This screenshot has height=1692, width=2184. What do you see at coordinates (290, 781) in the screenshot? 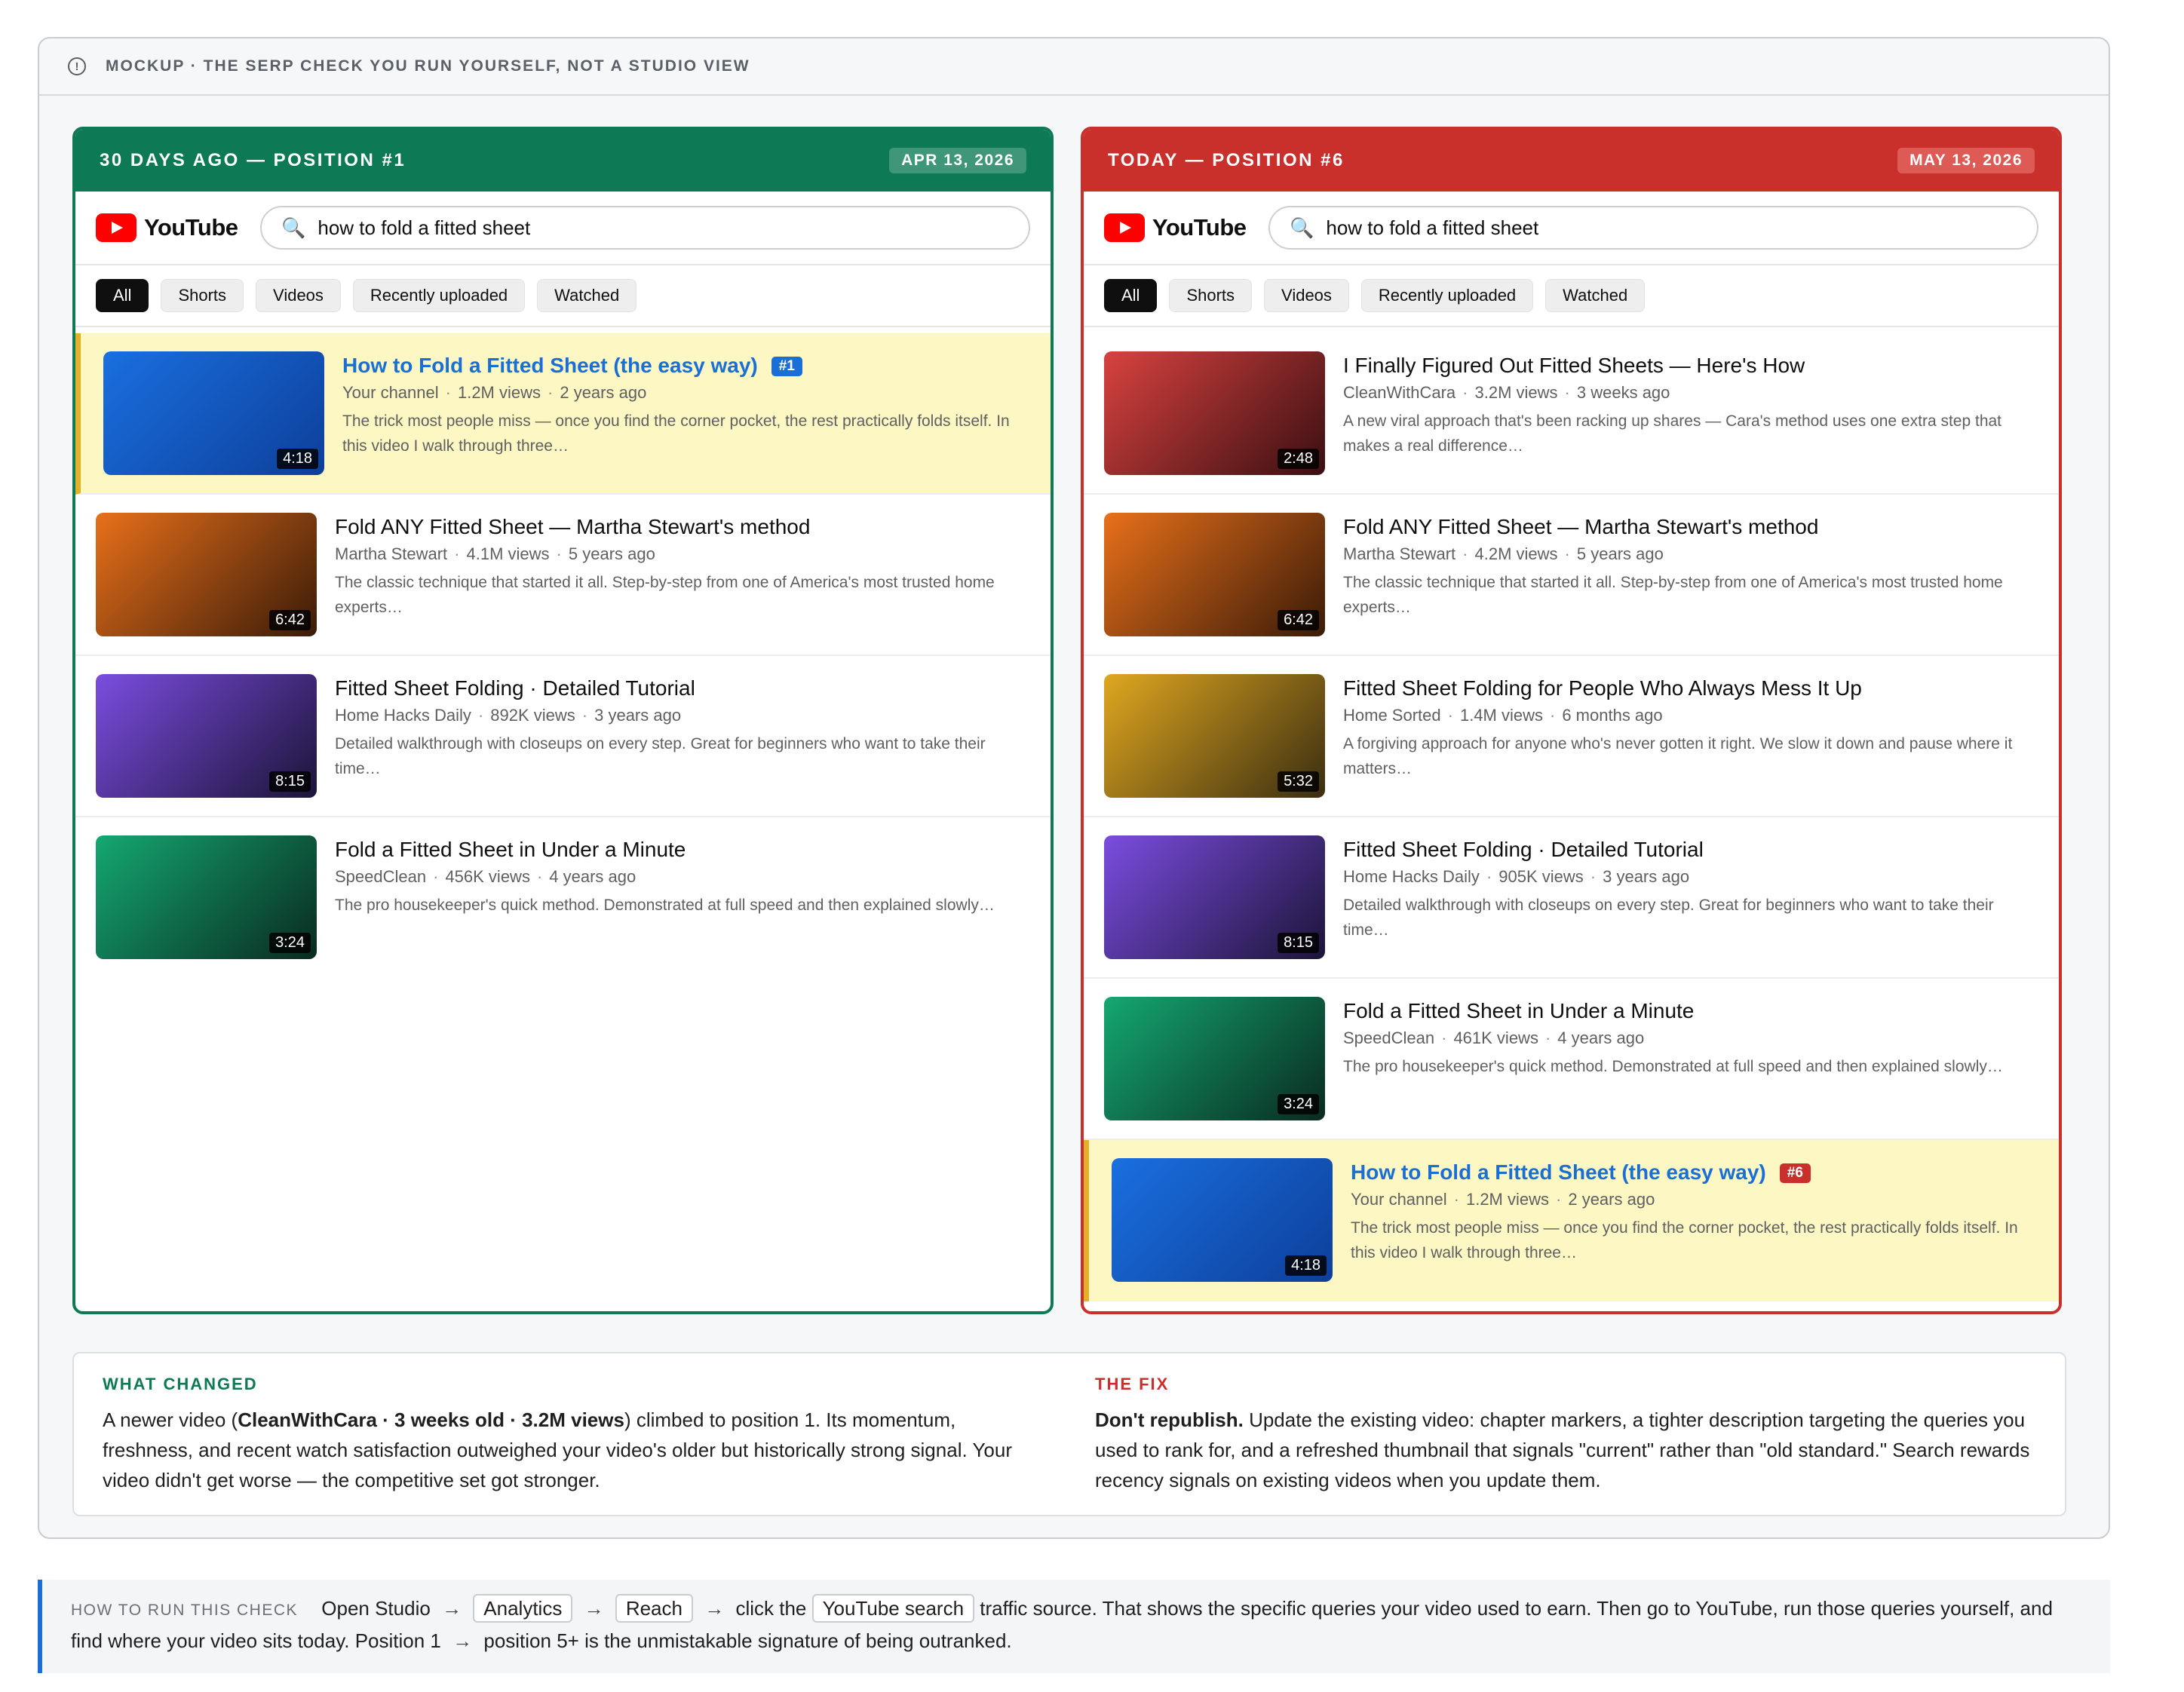
I see `video-duration: 8:15` at bounding box center [290, 781].